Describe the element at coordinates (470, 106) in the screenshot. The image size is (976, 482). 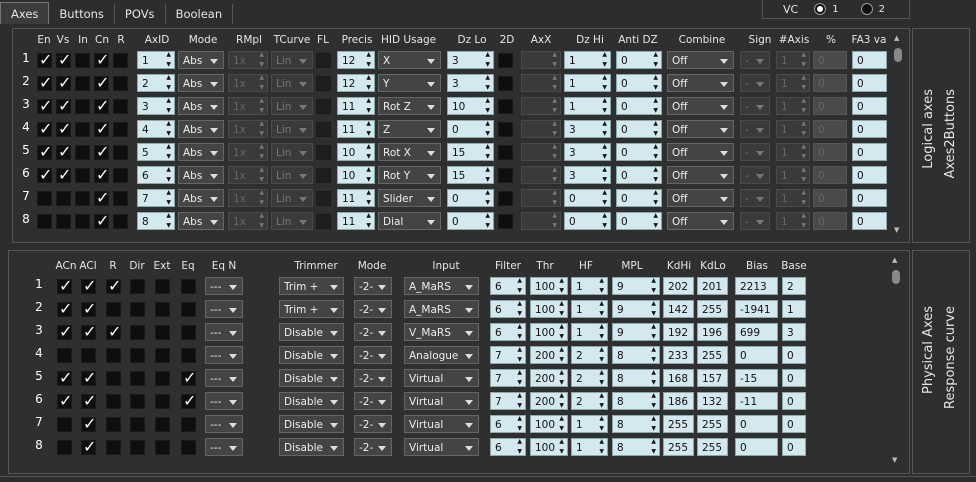
I see `dz-lo-spinner: 10` at that location.